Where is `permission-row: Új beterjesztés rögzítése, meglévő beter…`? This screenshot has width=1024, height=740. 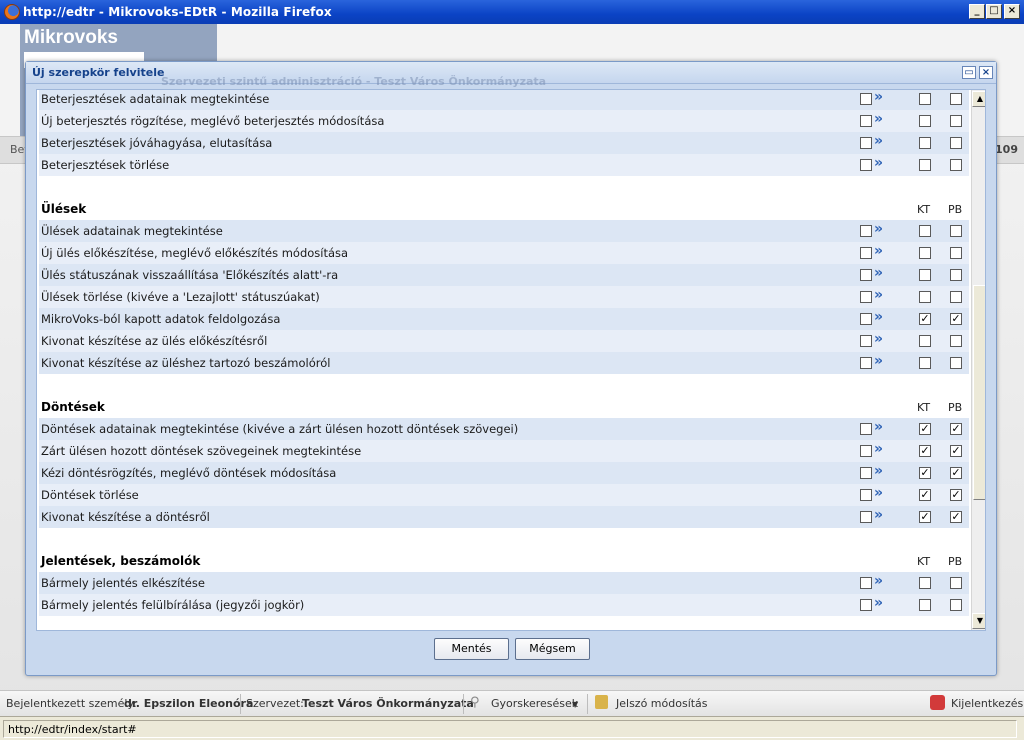
permission-row: Új beterjesztés rögzítése, meglévő beter… is located at coordinates (504, 121).